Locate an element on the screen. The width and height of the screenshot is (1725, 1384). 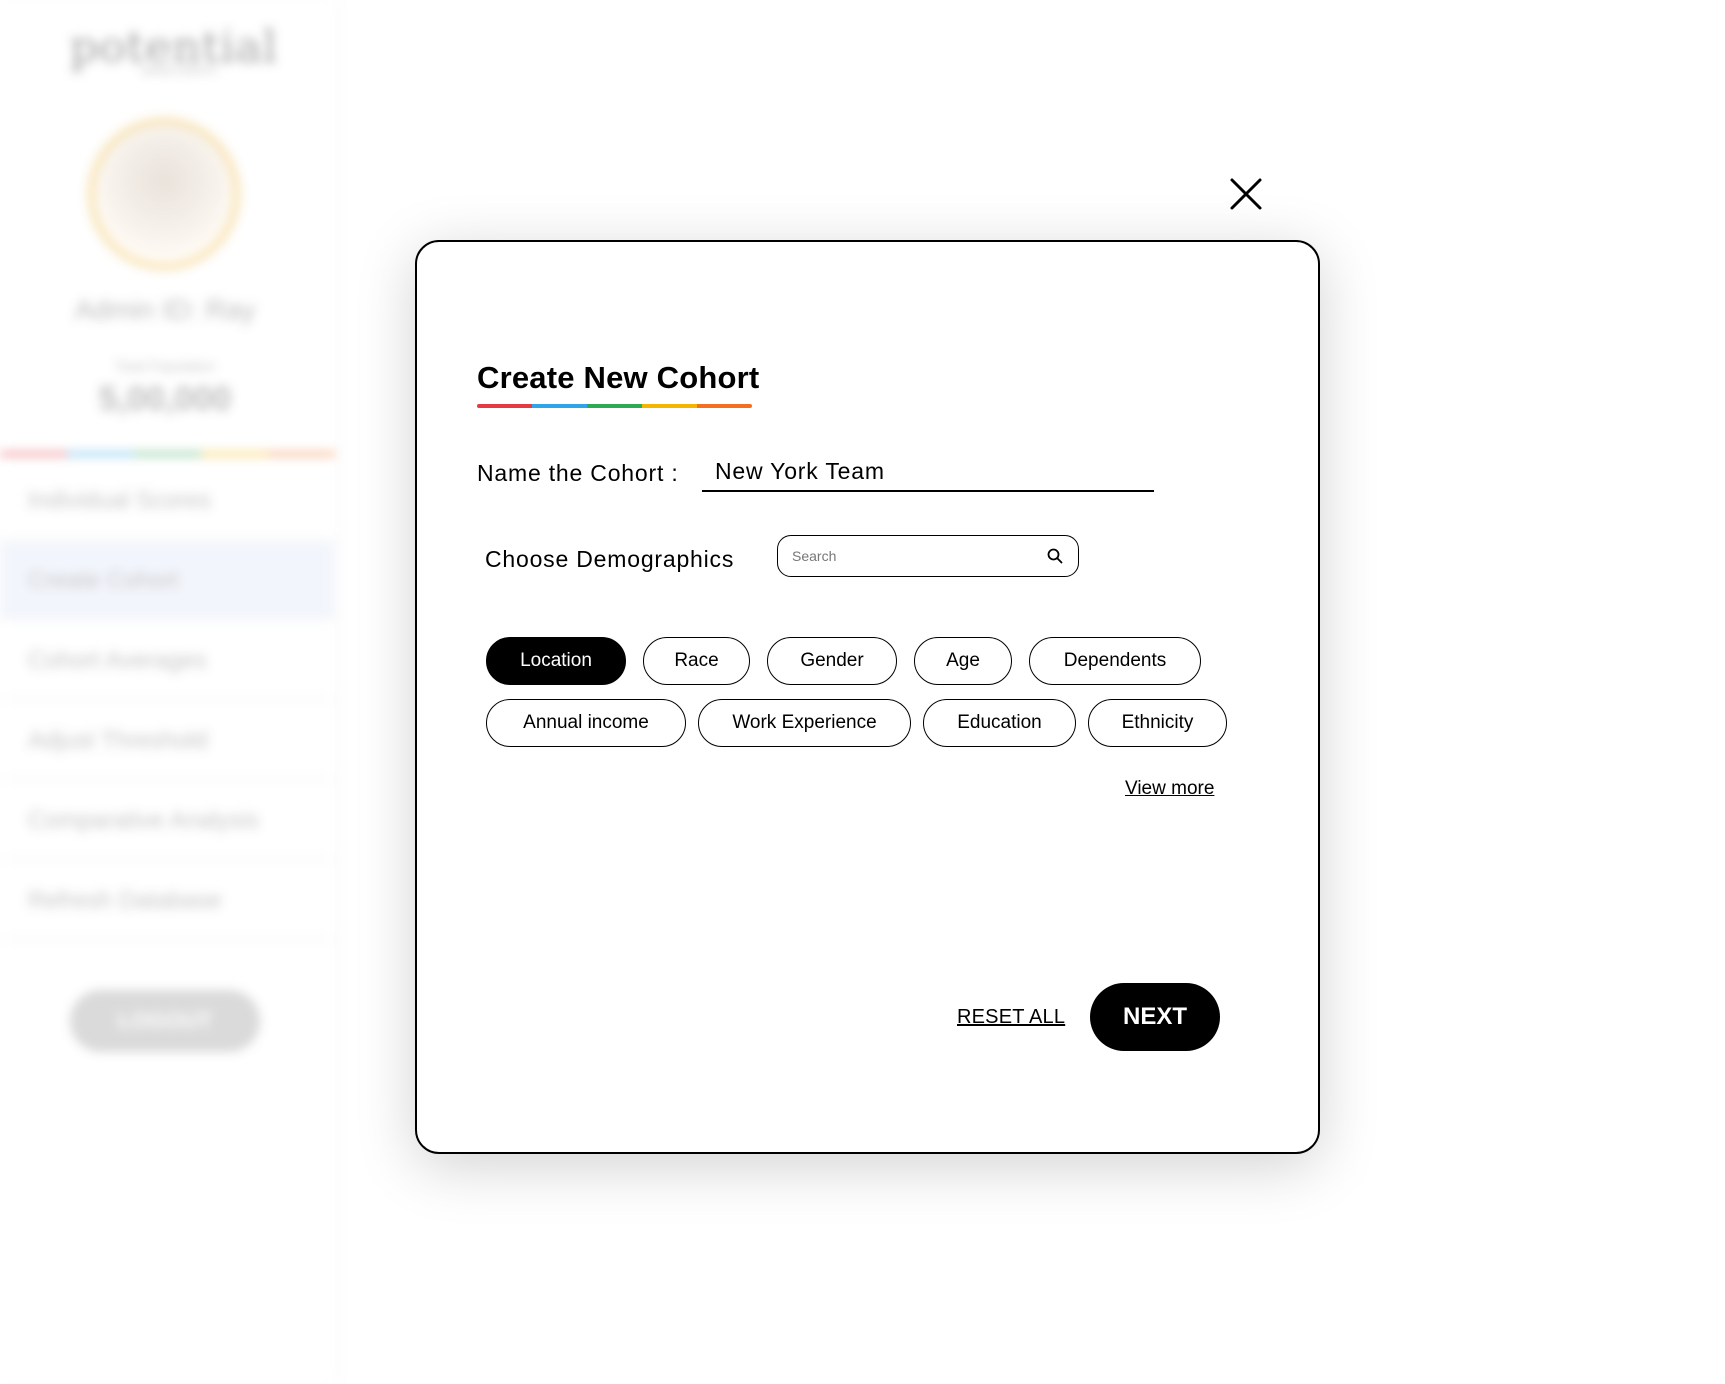
view-more-link: View more is located at coordinates (1169, 789).